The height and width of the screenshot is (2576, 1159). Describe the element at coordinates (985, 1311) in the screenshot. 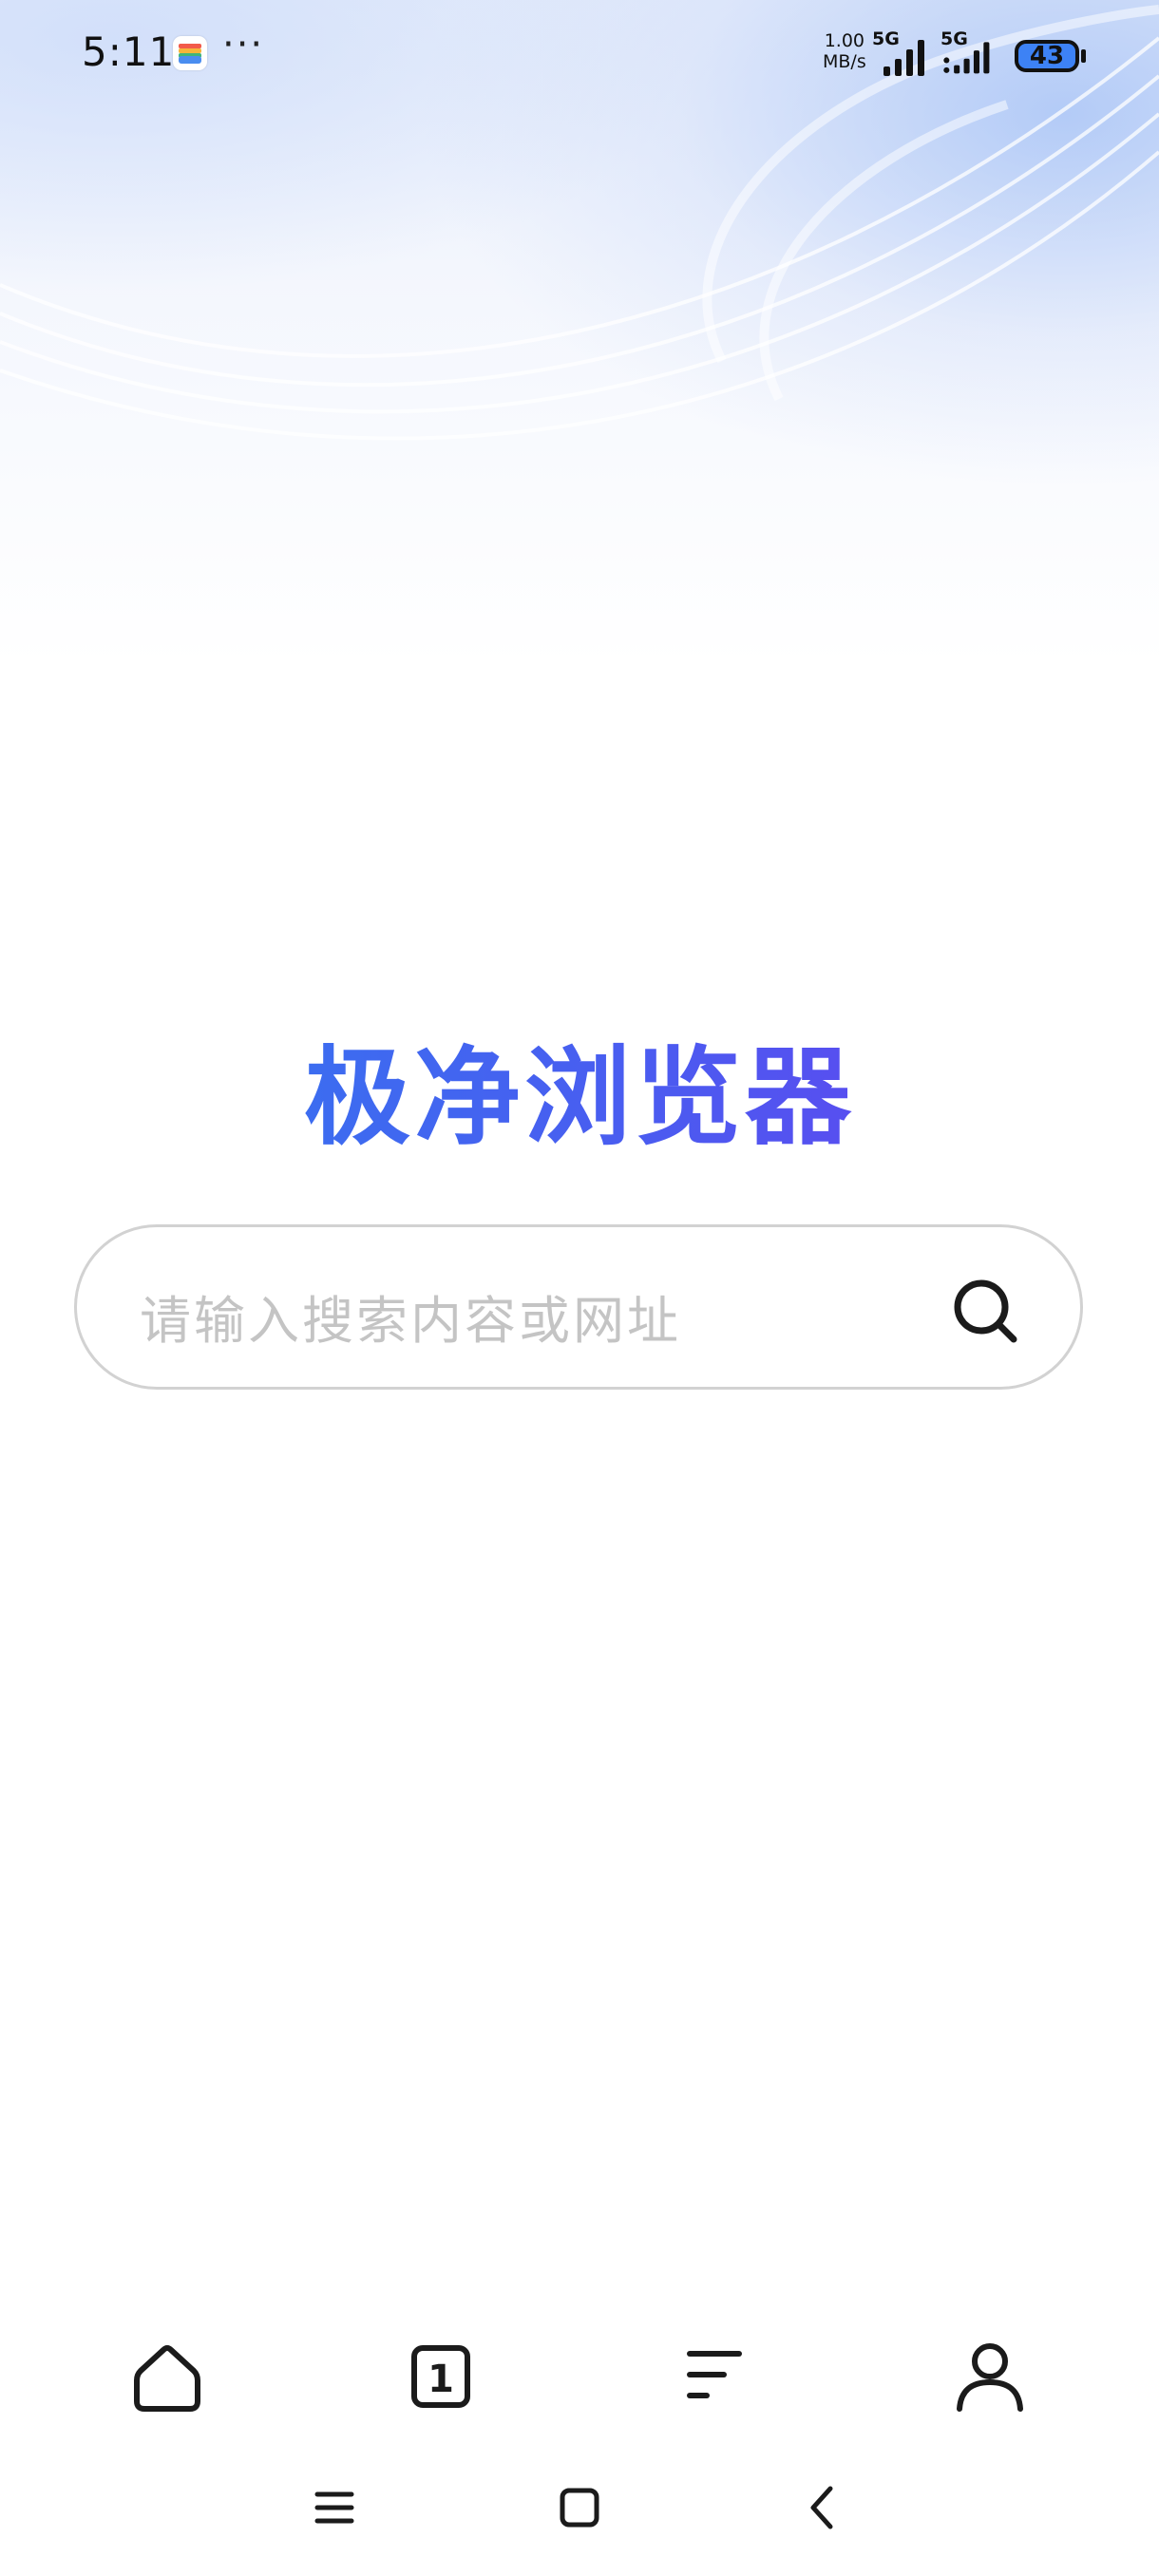

I see `search-icon` at that location.